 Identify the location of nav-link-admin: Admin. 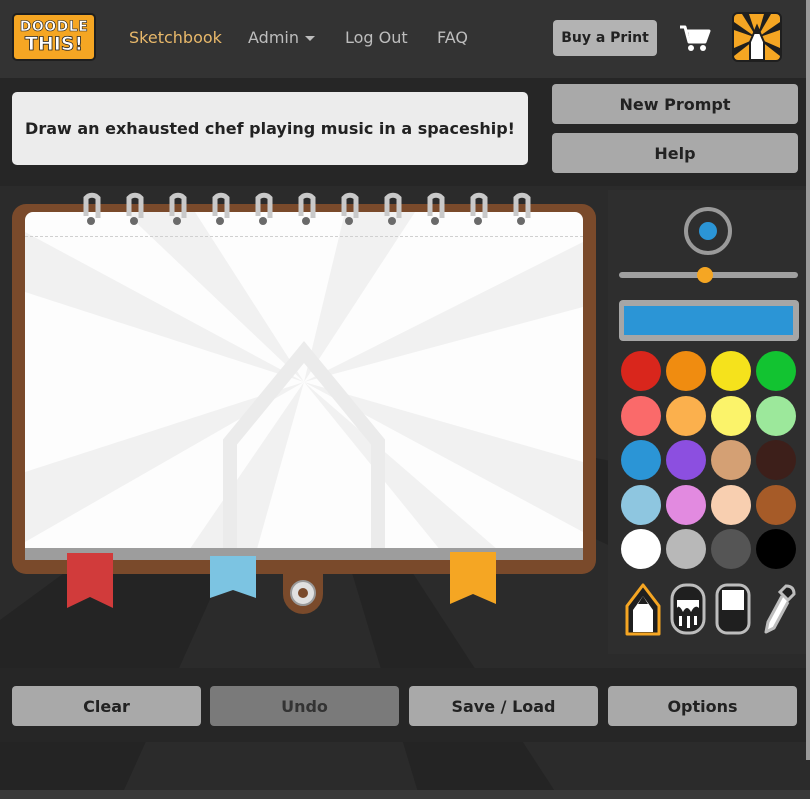
(281, 37).